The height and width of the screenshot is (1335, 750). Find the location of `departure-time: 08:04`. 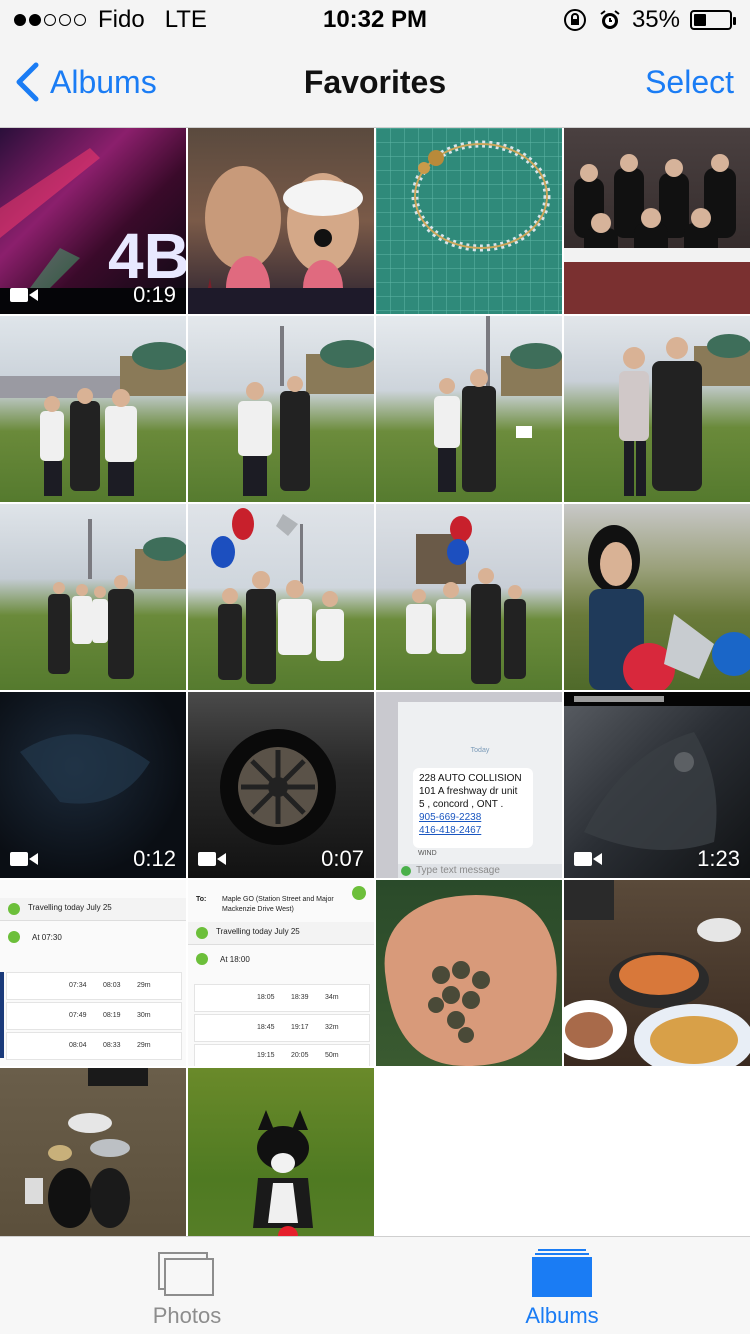

departure-time: 08:04 is located at coordinates (78, 1045).